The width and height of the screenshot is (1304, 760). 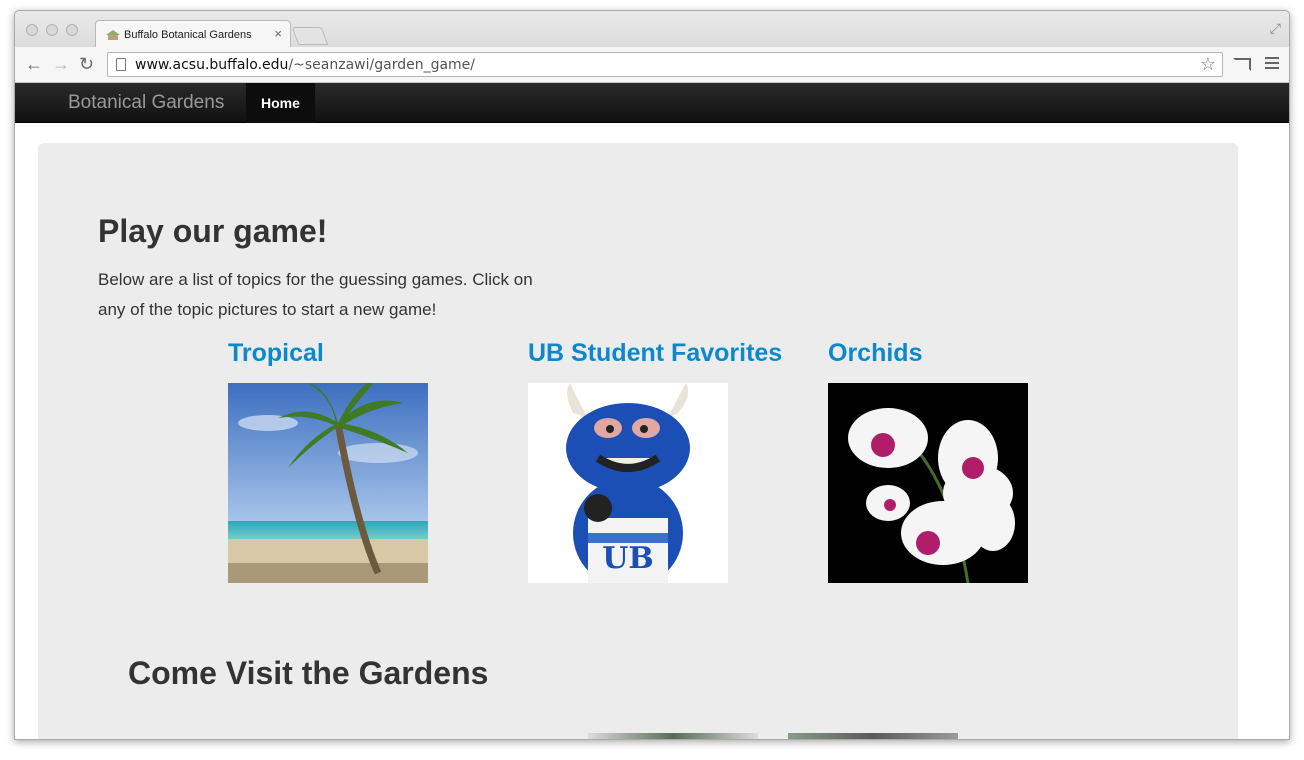 What do you see at coordinates (278, 33) in the screenshot?
I see `close-tab-icon: ×` at bounding box center [278, 33].